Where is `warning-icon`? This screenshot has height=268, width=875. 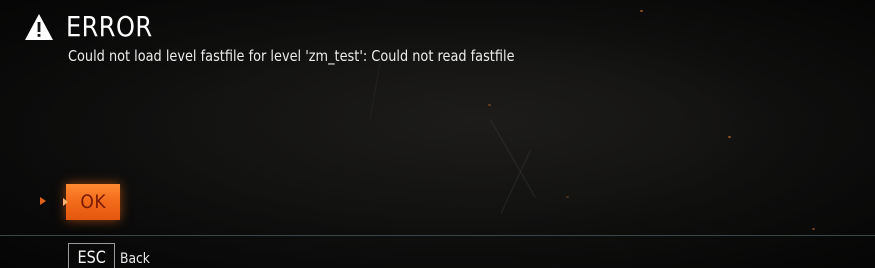
warning-icon is located at coordinates (39, 27).